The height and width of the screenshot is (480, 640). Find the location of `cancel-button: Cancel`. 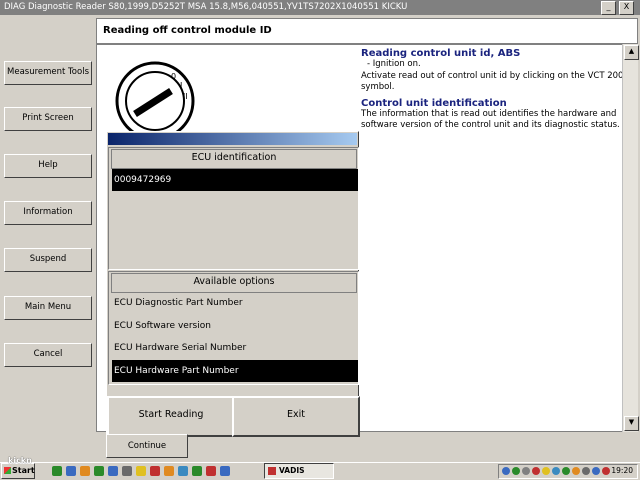

cancel-button: Cancel is located at coordinates (48, 355).